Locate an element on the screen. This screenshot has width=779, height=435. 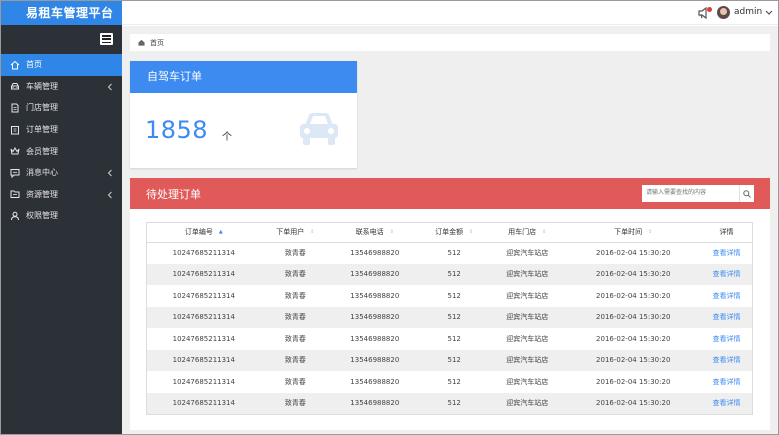
search-button is located at coordinates (746, 193).